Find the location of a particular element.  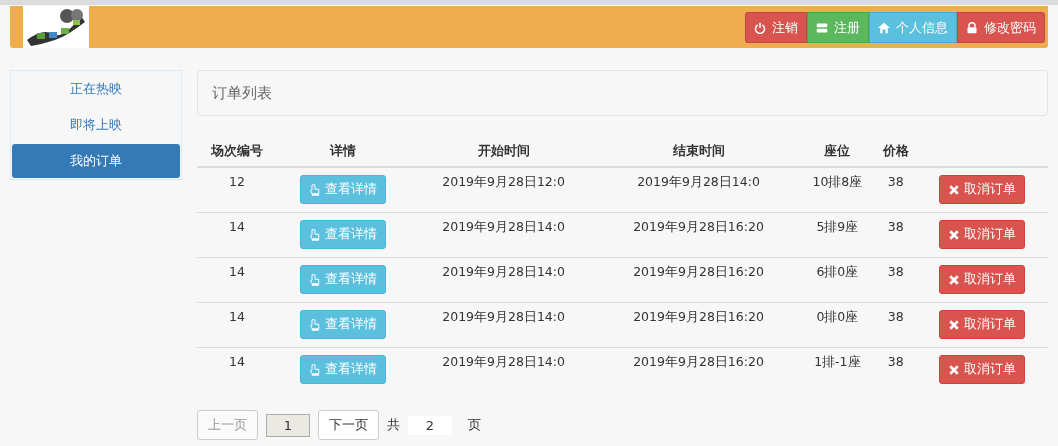

home-icon is located at coordinates (884, 27).